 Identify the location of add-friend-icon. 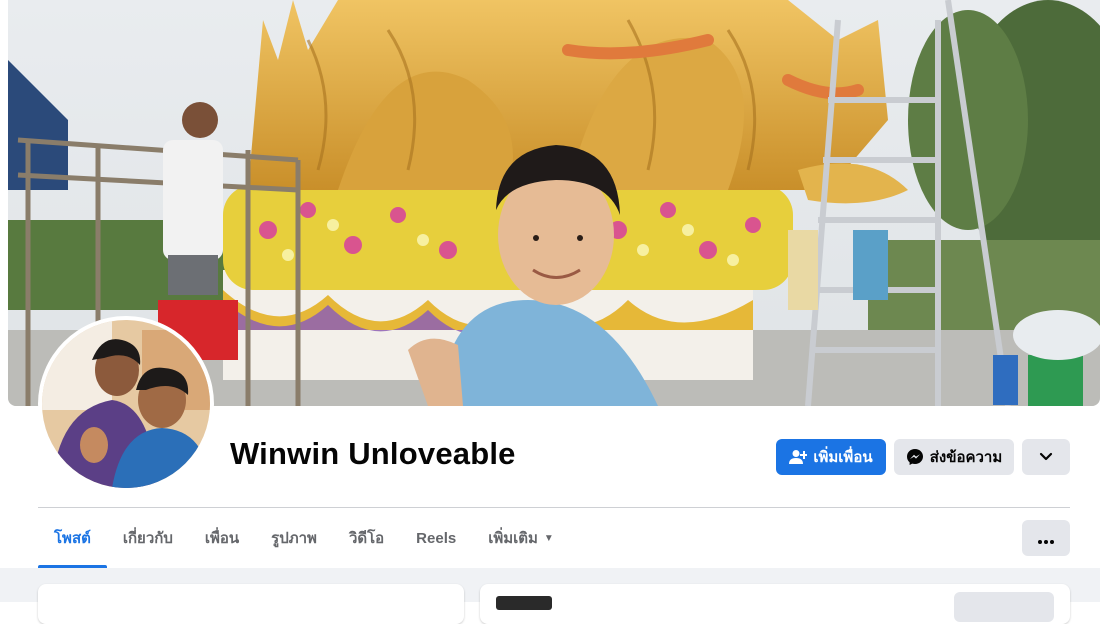
(798, 457).